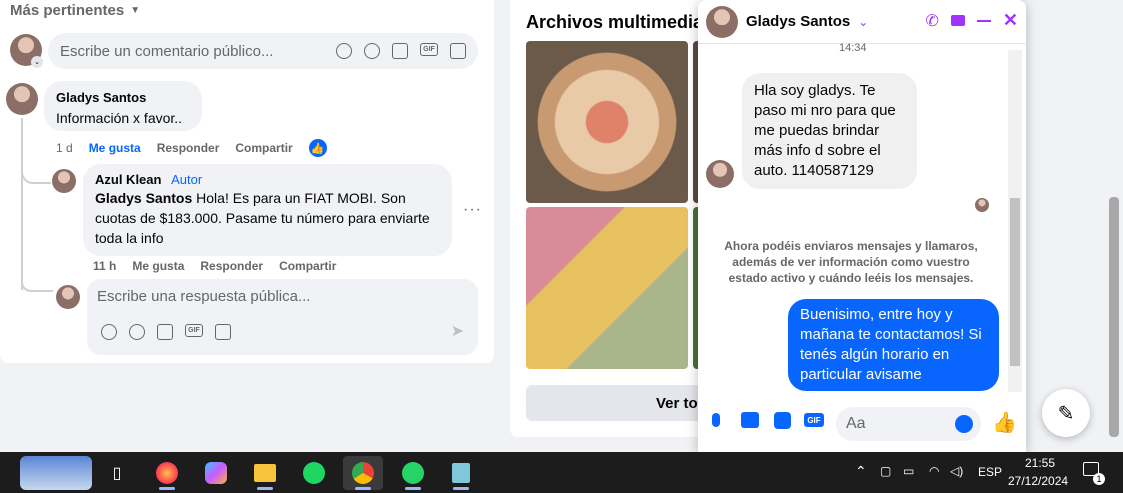 This screenshot has height=493, width=1123. I want to click on compose-icon: ✎, so click(1066, 413).